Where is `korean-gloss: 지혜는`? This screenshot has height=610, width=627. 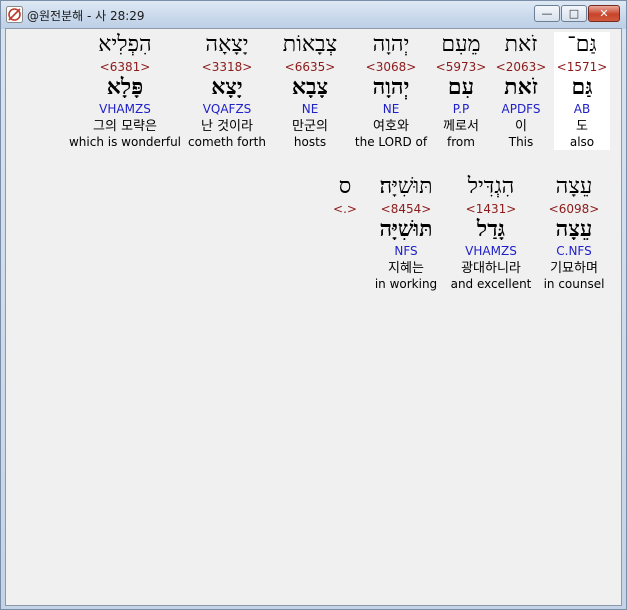 korean-gloss: 지혜는 is located at coordinates (406, 268).